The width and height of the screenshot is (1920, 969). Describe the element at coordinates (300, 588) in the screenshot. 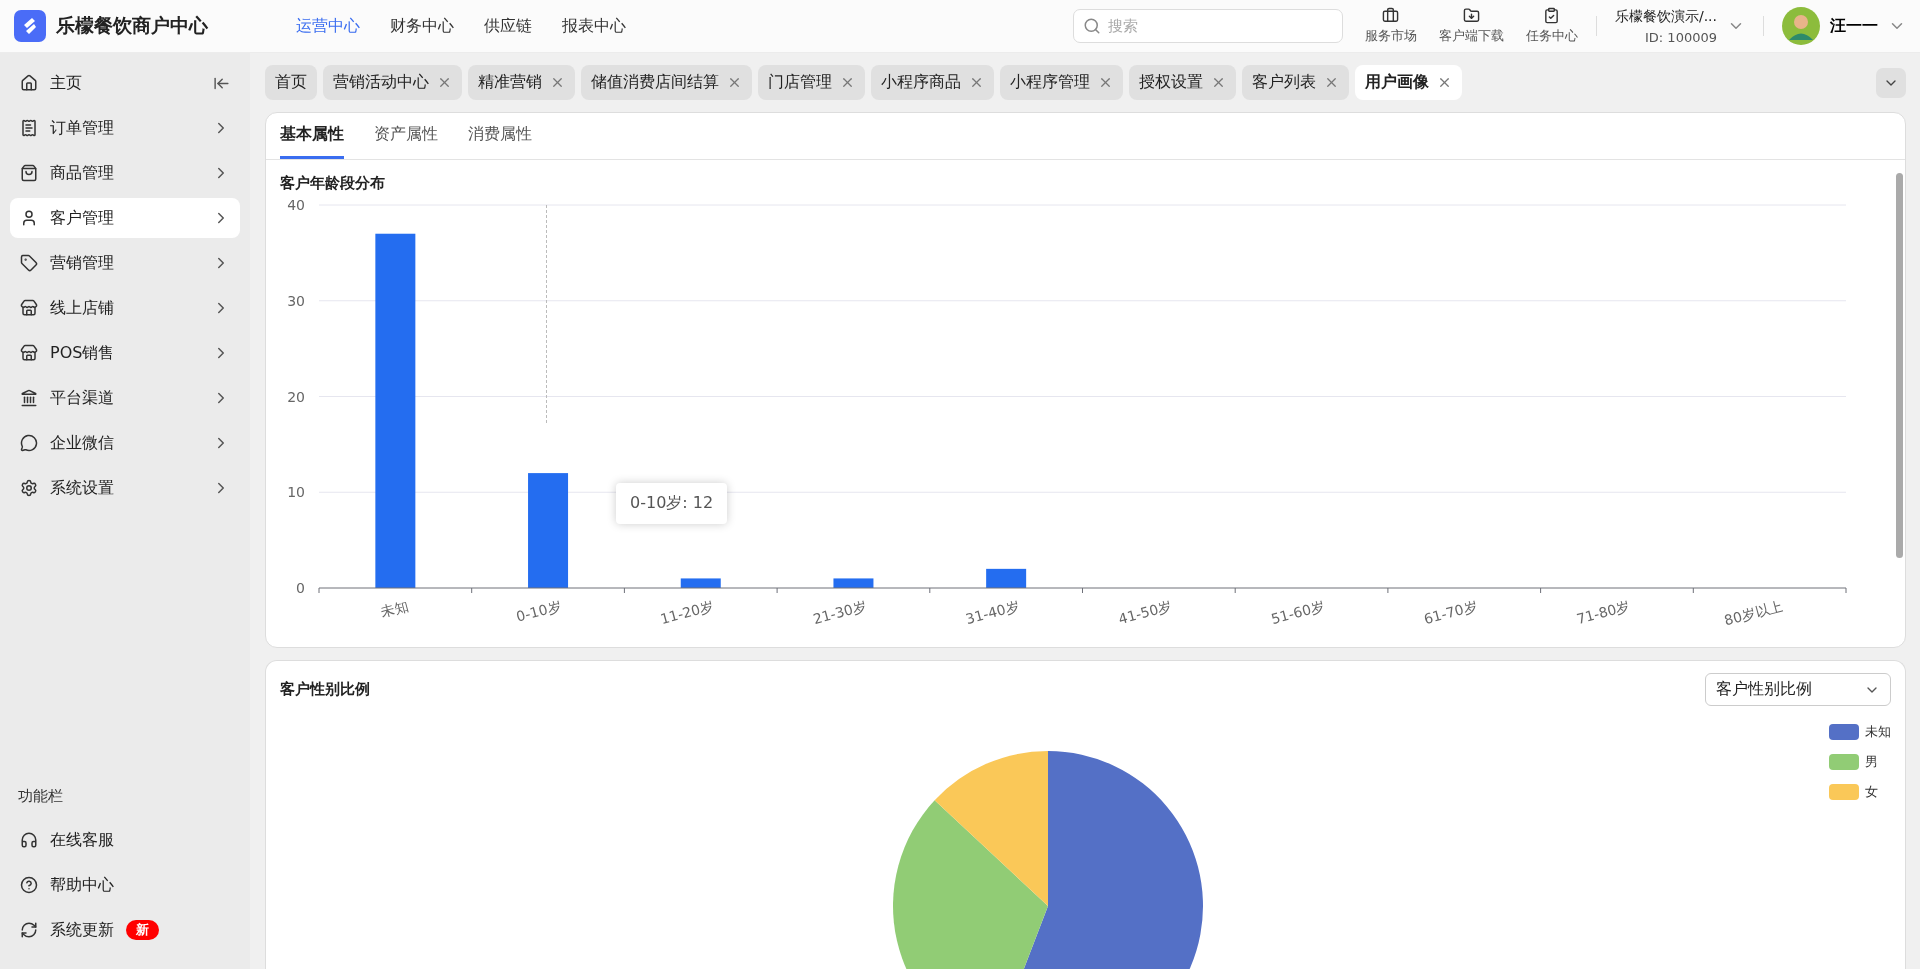

I see `y-tick-label: 0` at that location.